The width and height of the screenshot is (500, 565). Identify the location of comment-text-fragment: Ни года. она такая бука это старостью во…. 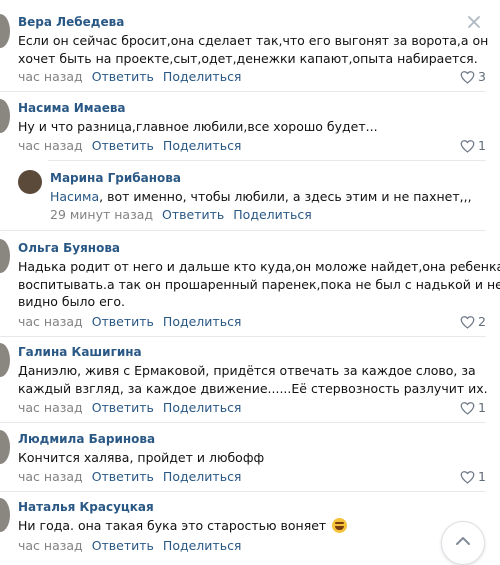
(172, 525).